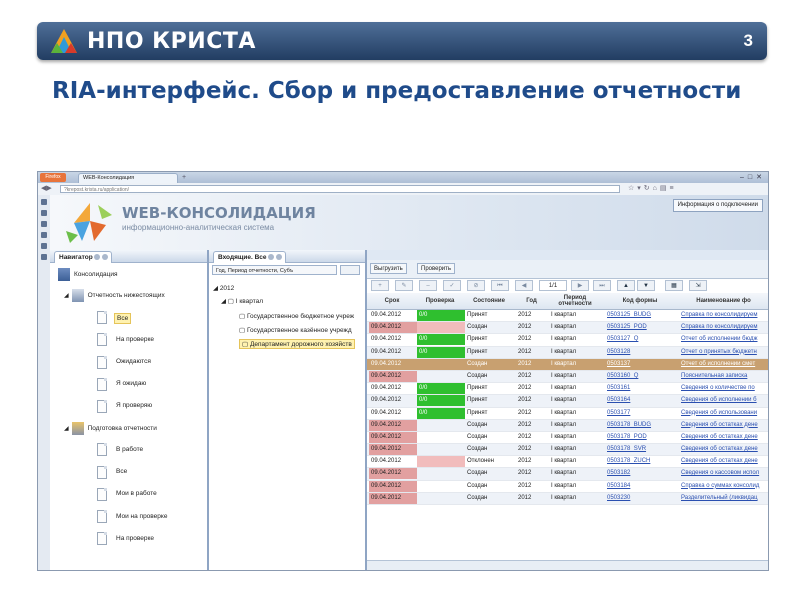 This screenshot has height=600, width=800. Describe the element at coordinates (723, 376) in the screenshot. I see `cell-name: Пояснительная записка` at that location.